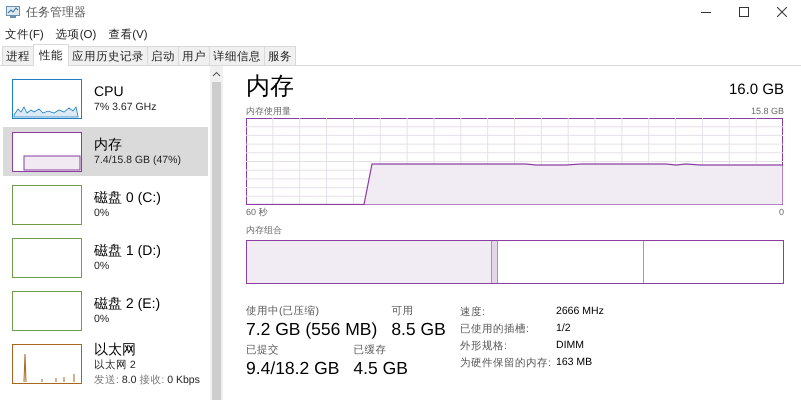 This screenshot has height=400, width=801. Describe the element at coordinates (293, 368) in the screenshot. I see `stat-value: 9.4/18.2 GB` at that location.